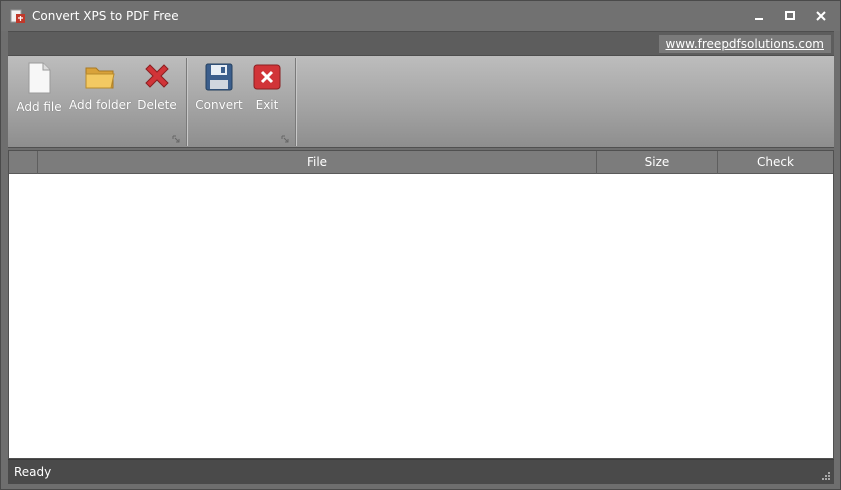  What do you see at coordinates (267, 77) in the screenshot?
I see `exit-icon` at bounding box center [267, 77].